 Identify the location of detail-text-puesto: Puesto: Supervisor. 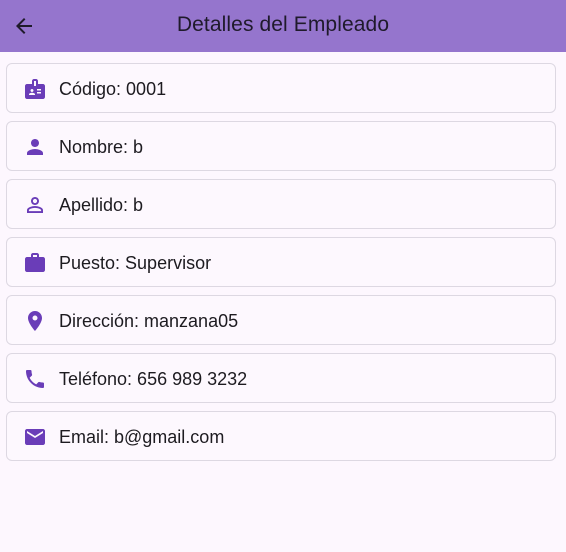
(135, 263).